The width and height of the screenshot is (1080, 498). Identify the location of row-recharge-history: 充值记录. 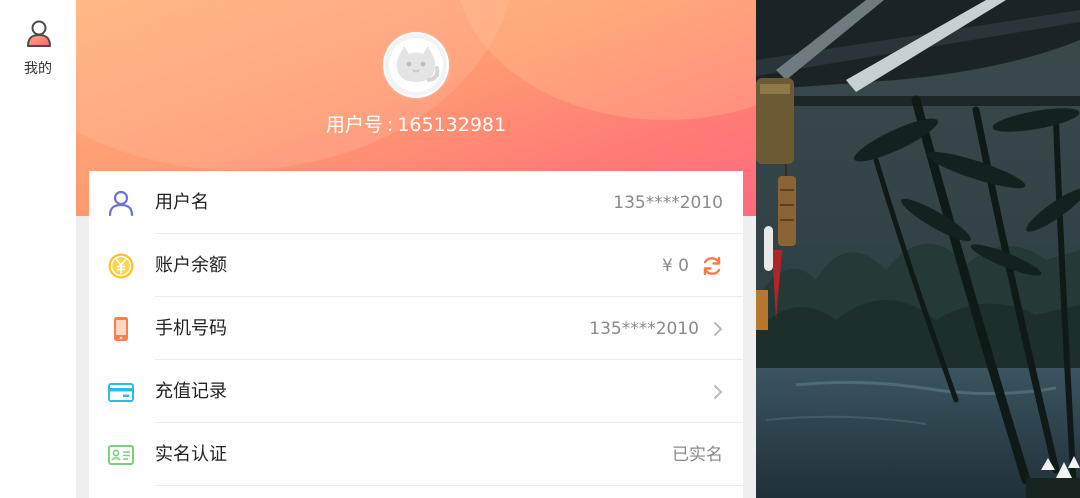
(416, 391).